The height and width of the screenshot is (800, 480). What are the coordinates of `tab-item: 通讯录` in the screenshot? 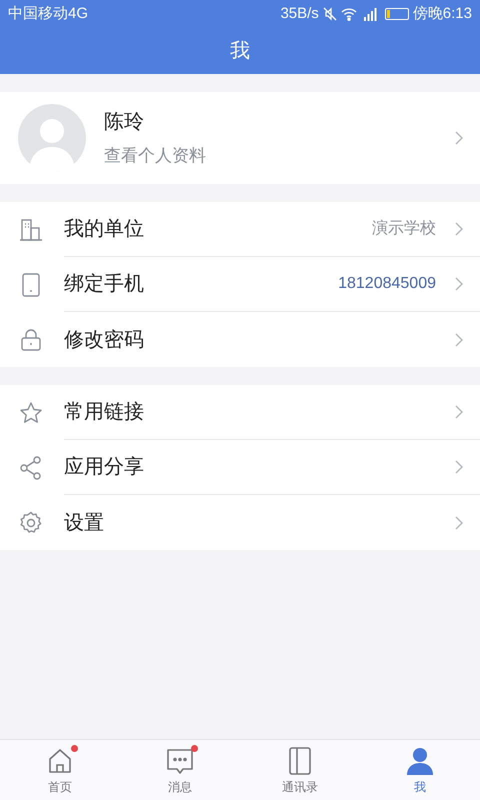 It's located at (300, 770).